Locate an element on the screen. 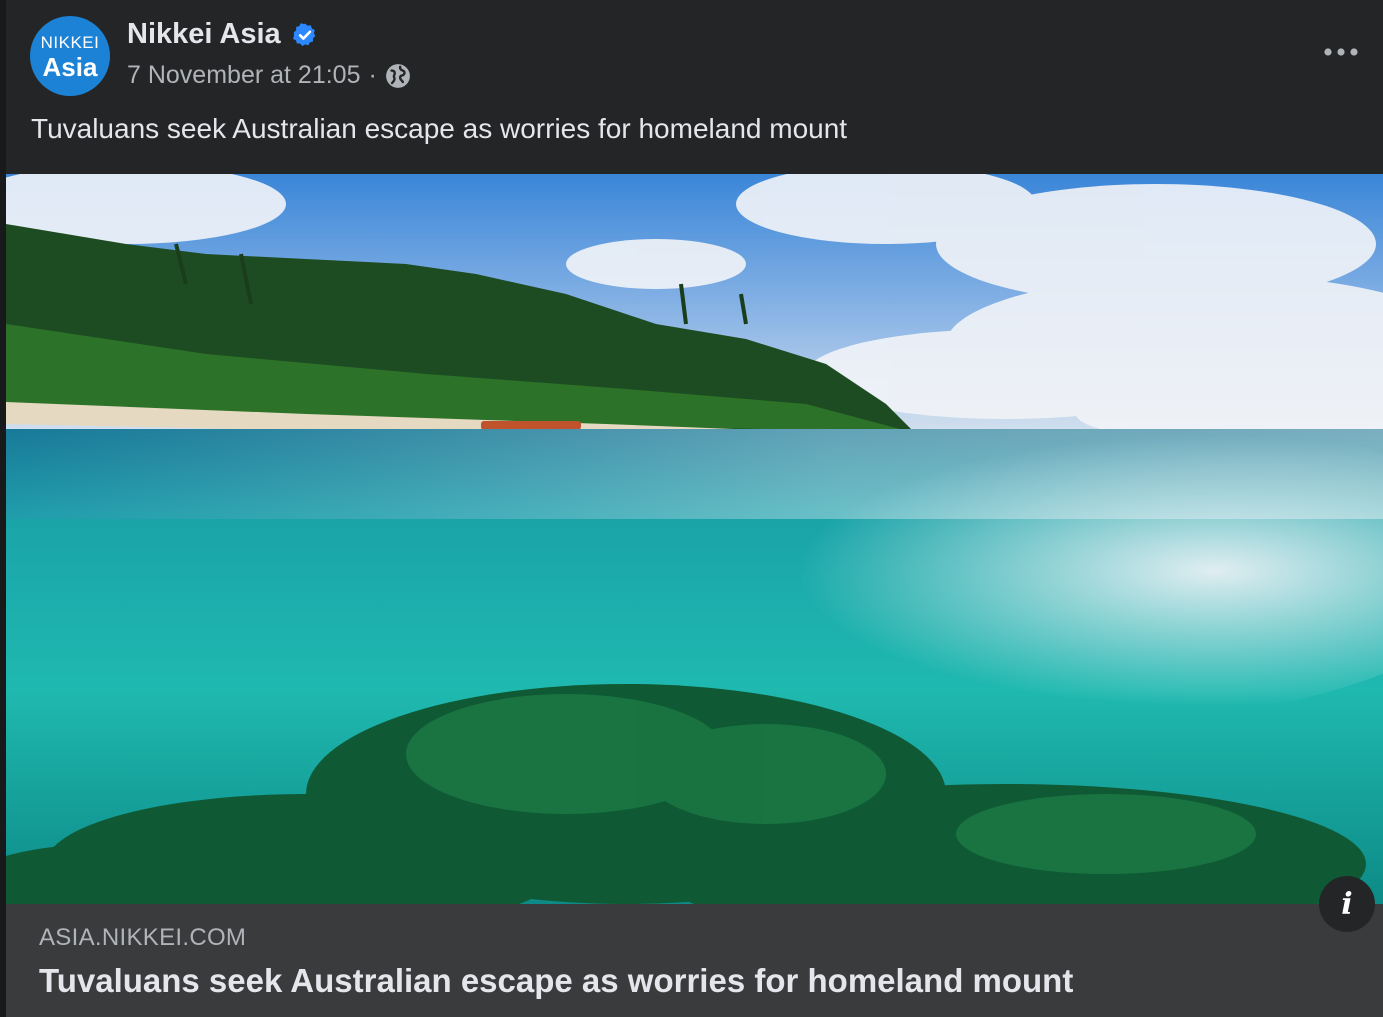  globe-icon is located at coordinates (398, 76).